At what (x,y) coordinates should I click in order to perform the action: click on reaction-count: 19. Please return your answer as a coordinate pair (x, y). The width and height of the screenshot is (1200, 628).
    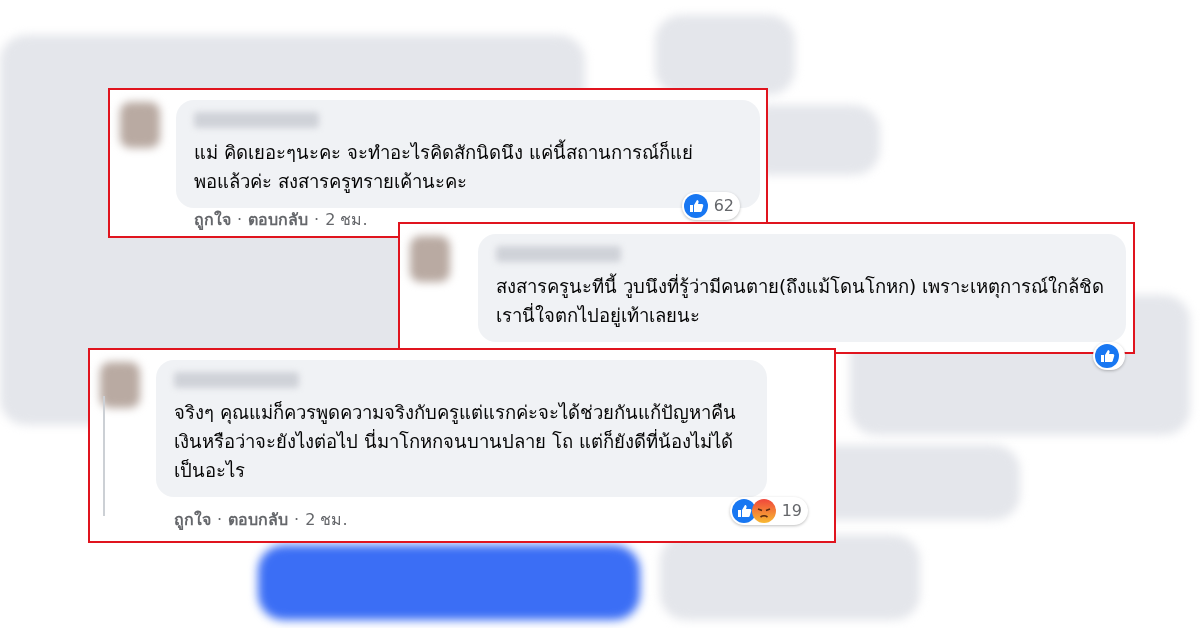
    Looking at the image, I should click on (791, 511).